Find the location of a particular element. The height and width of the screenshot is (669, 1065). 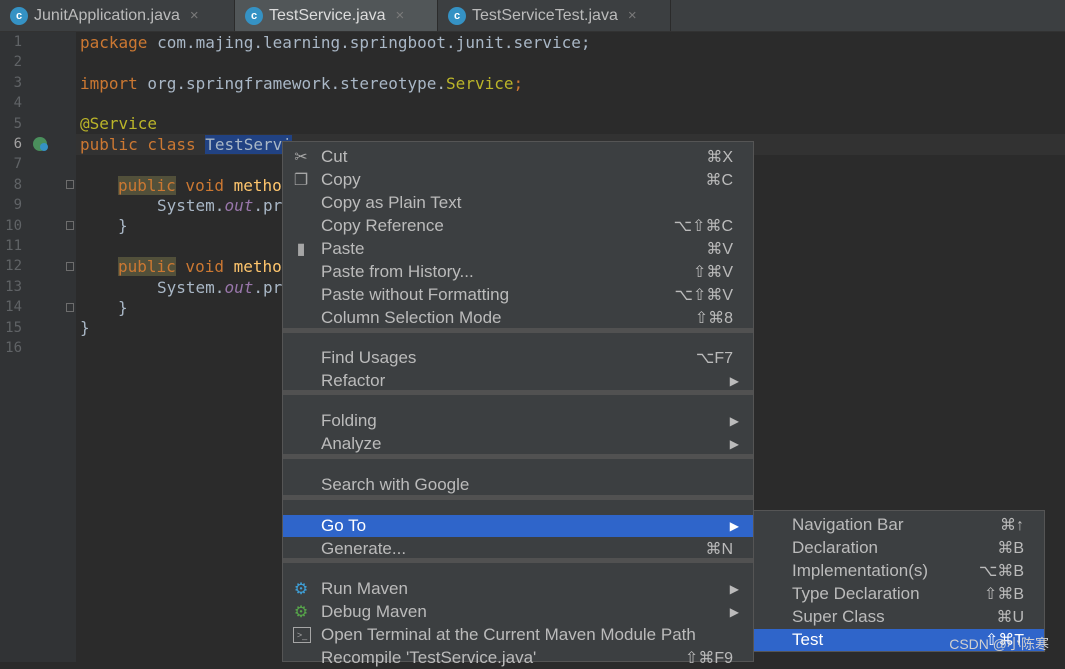

code-line-6: public class TestServi is located at coordinates (186, 145).